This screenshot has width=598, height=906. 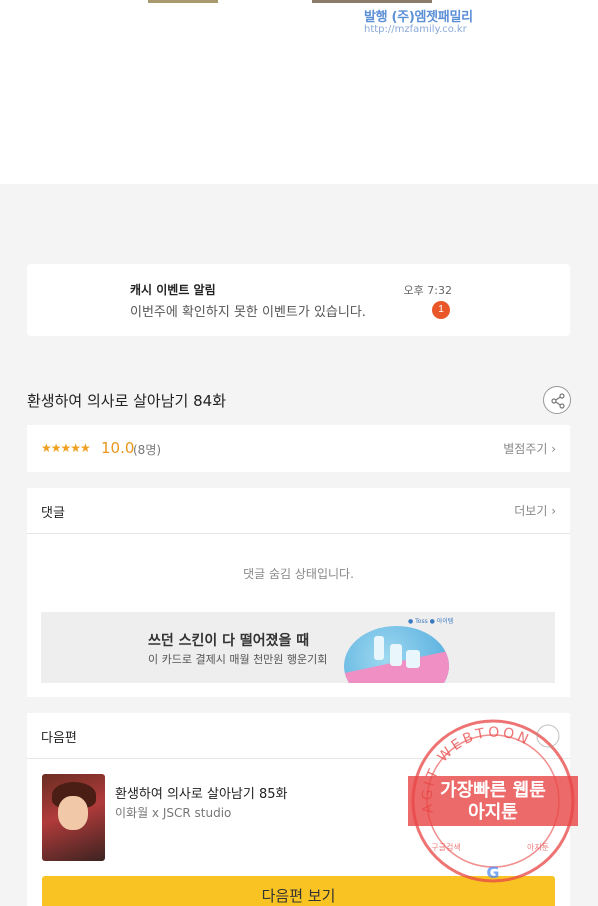 I want to click on comments-hidden-message: 댓글 숨김 상태입니다., so click(x=298, y=574).